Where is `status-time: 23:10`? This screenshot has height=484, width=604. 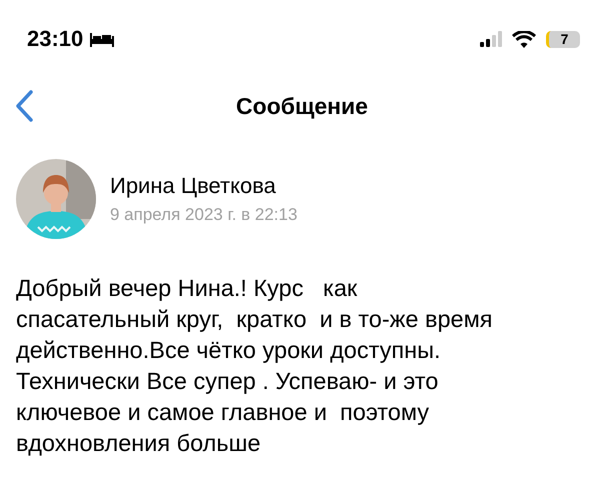 status-time: 23:10 is located at coordinates (55, 39).